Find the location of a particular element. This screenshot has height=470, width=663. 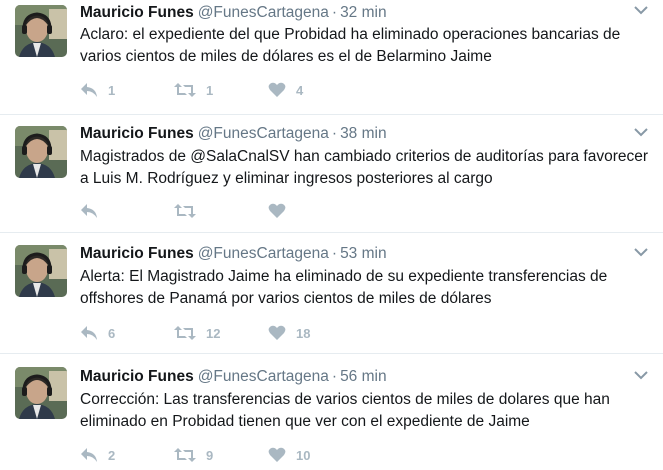

tweet-actions: 1 1 4 is located at coordinates (221, 90).